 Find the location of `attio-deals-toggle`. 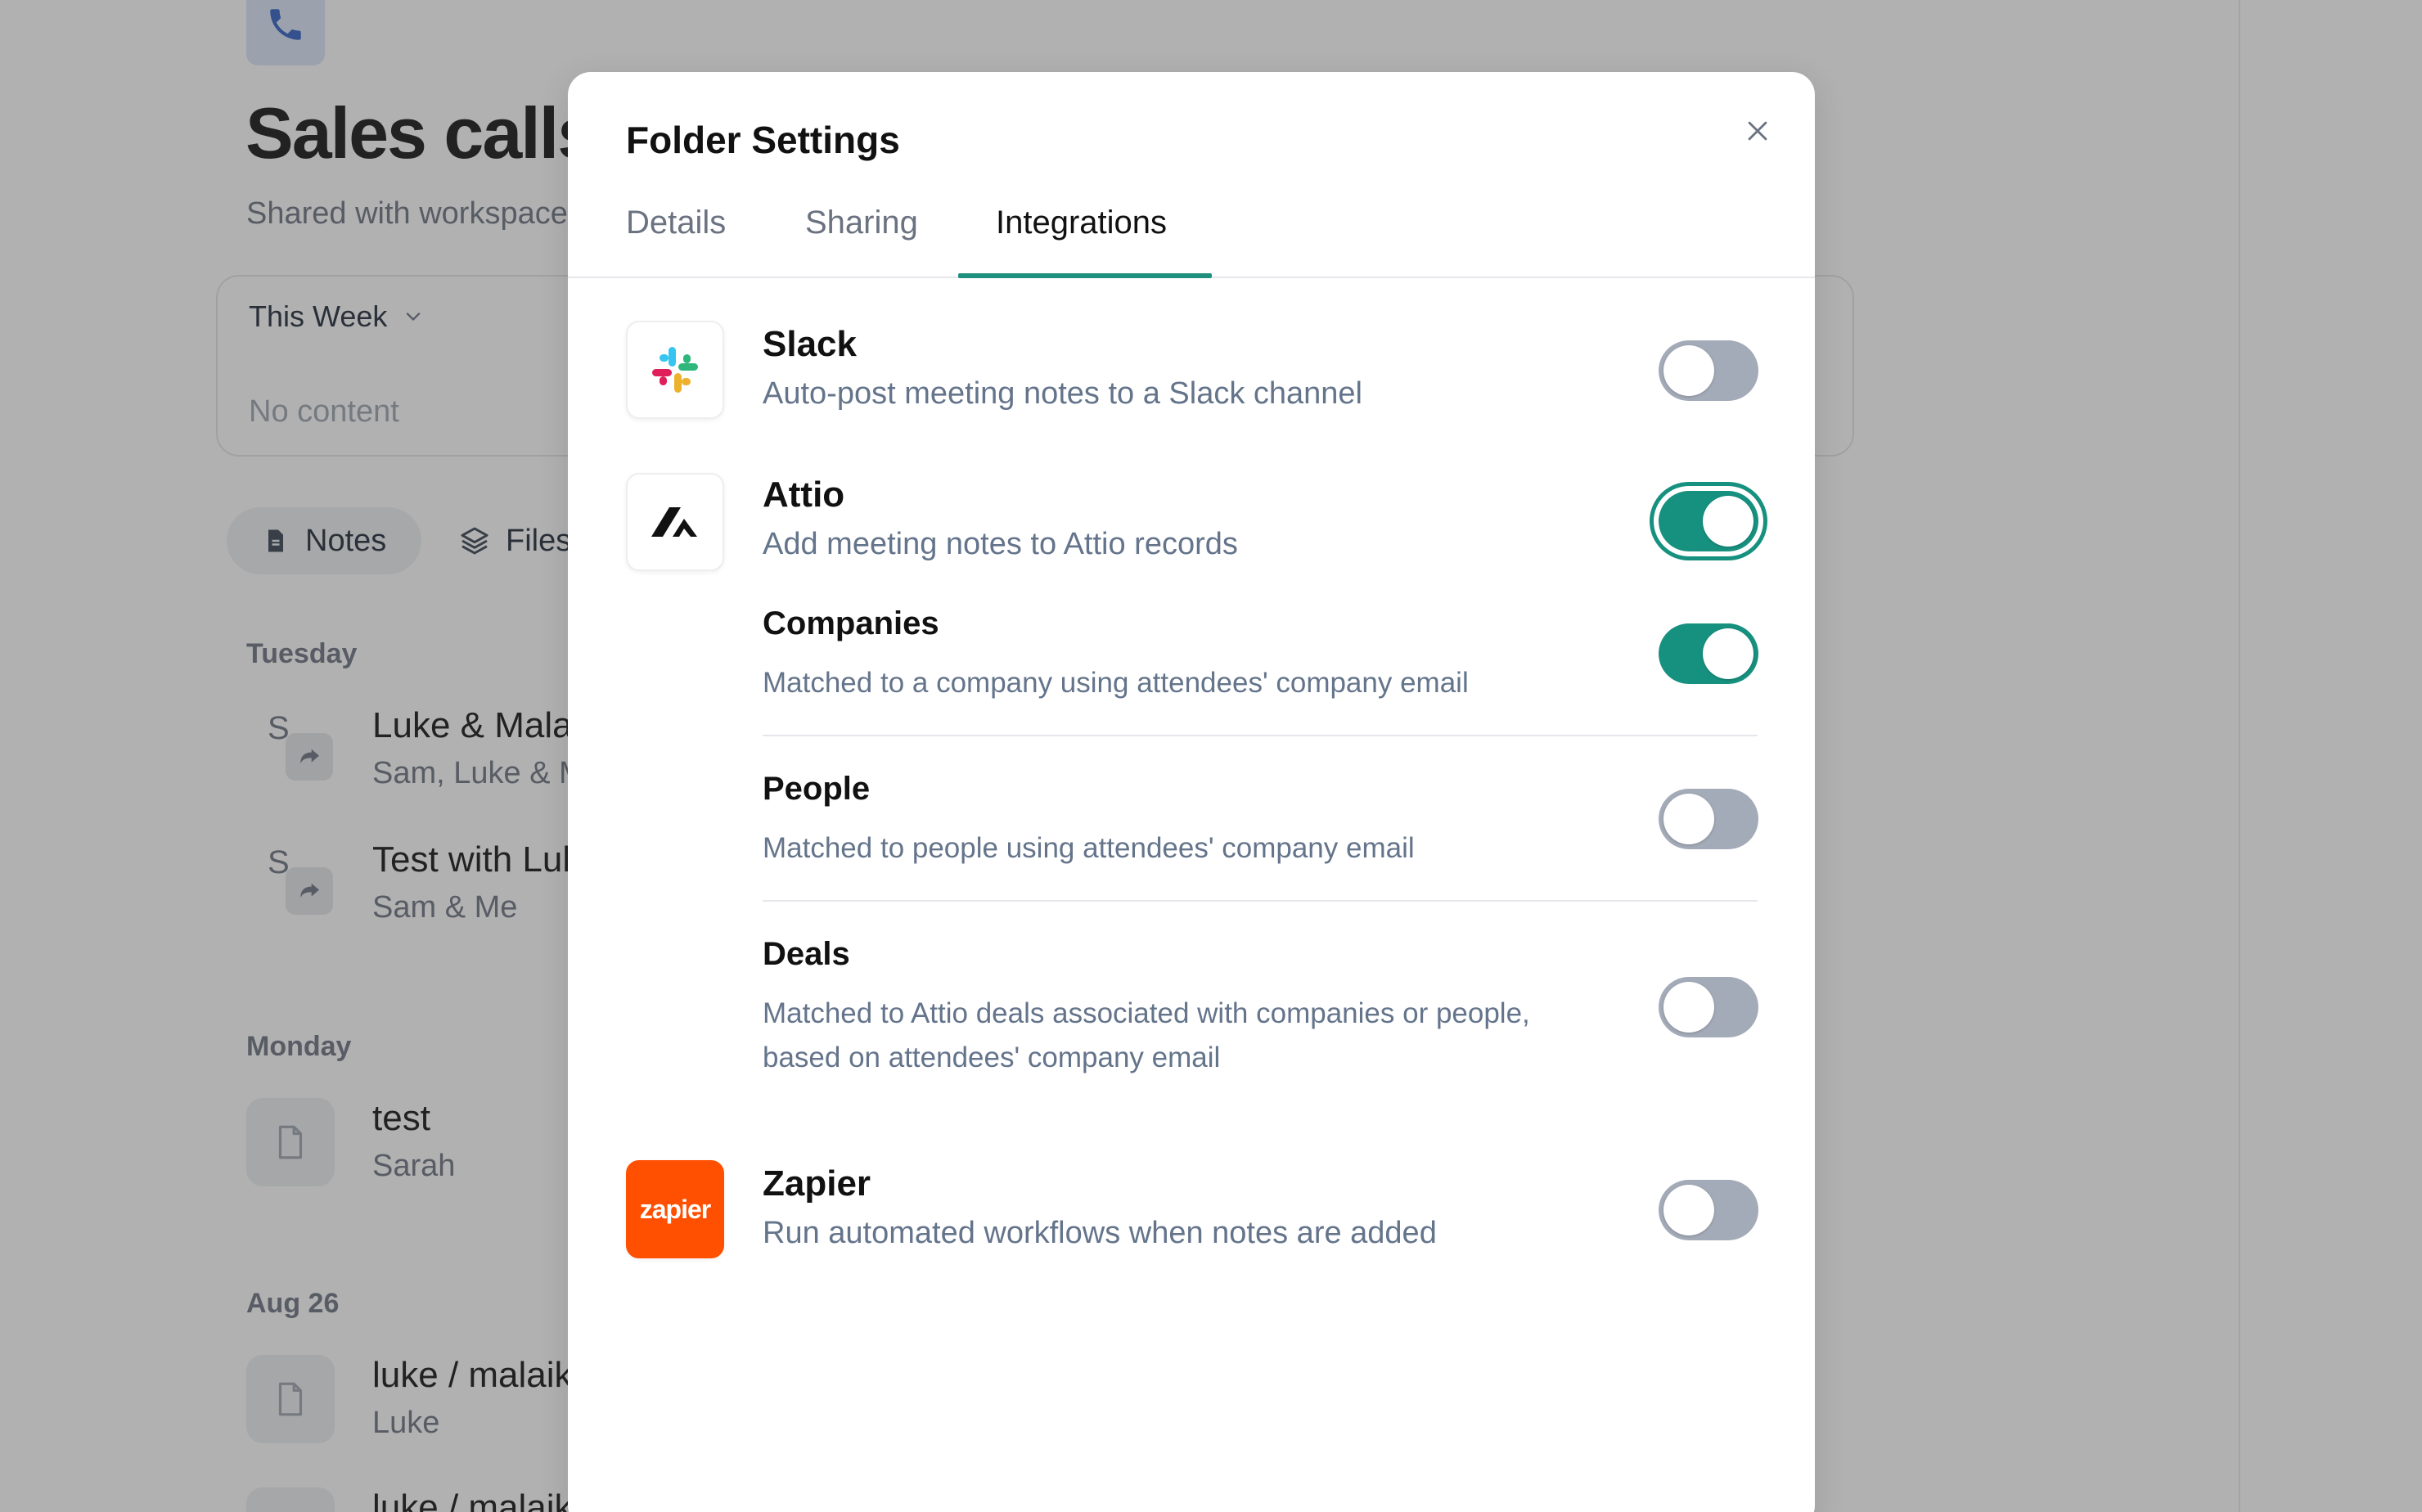

attio-deals-toggle is located at coordinates (1708, 1007).